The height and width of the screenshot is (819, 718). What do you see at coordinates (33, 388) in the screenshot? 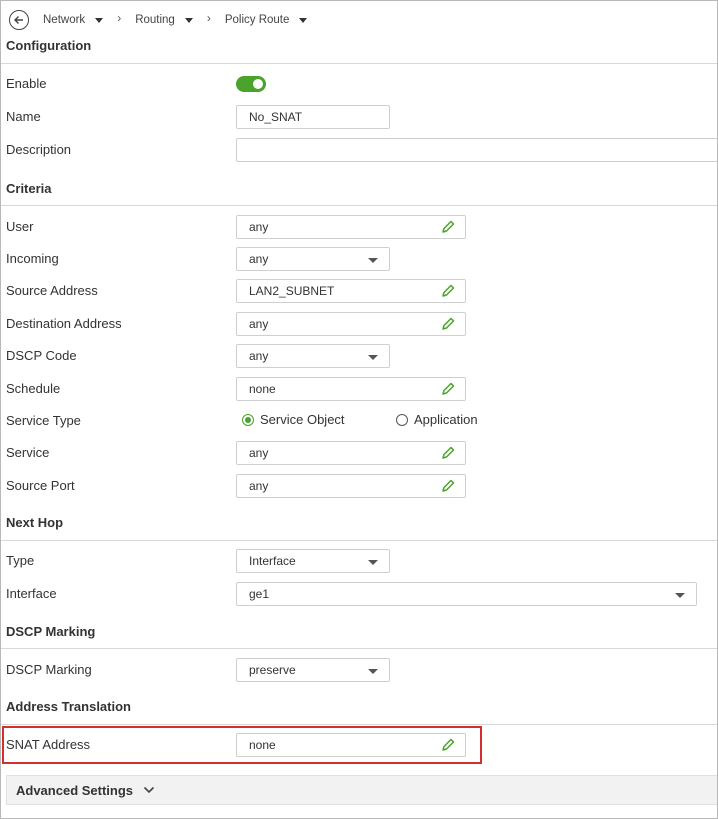
I see `schedule-label: Schedule` at bounding box center [33, 388].